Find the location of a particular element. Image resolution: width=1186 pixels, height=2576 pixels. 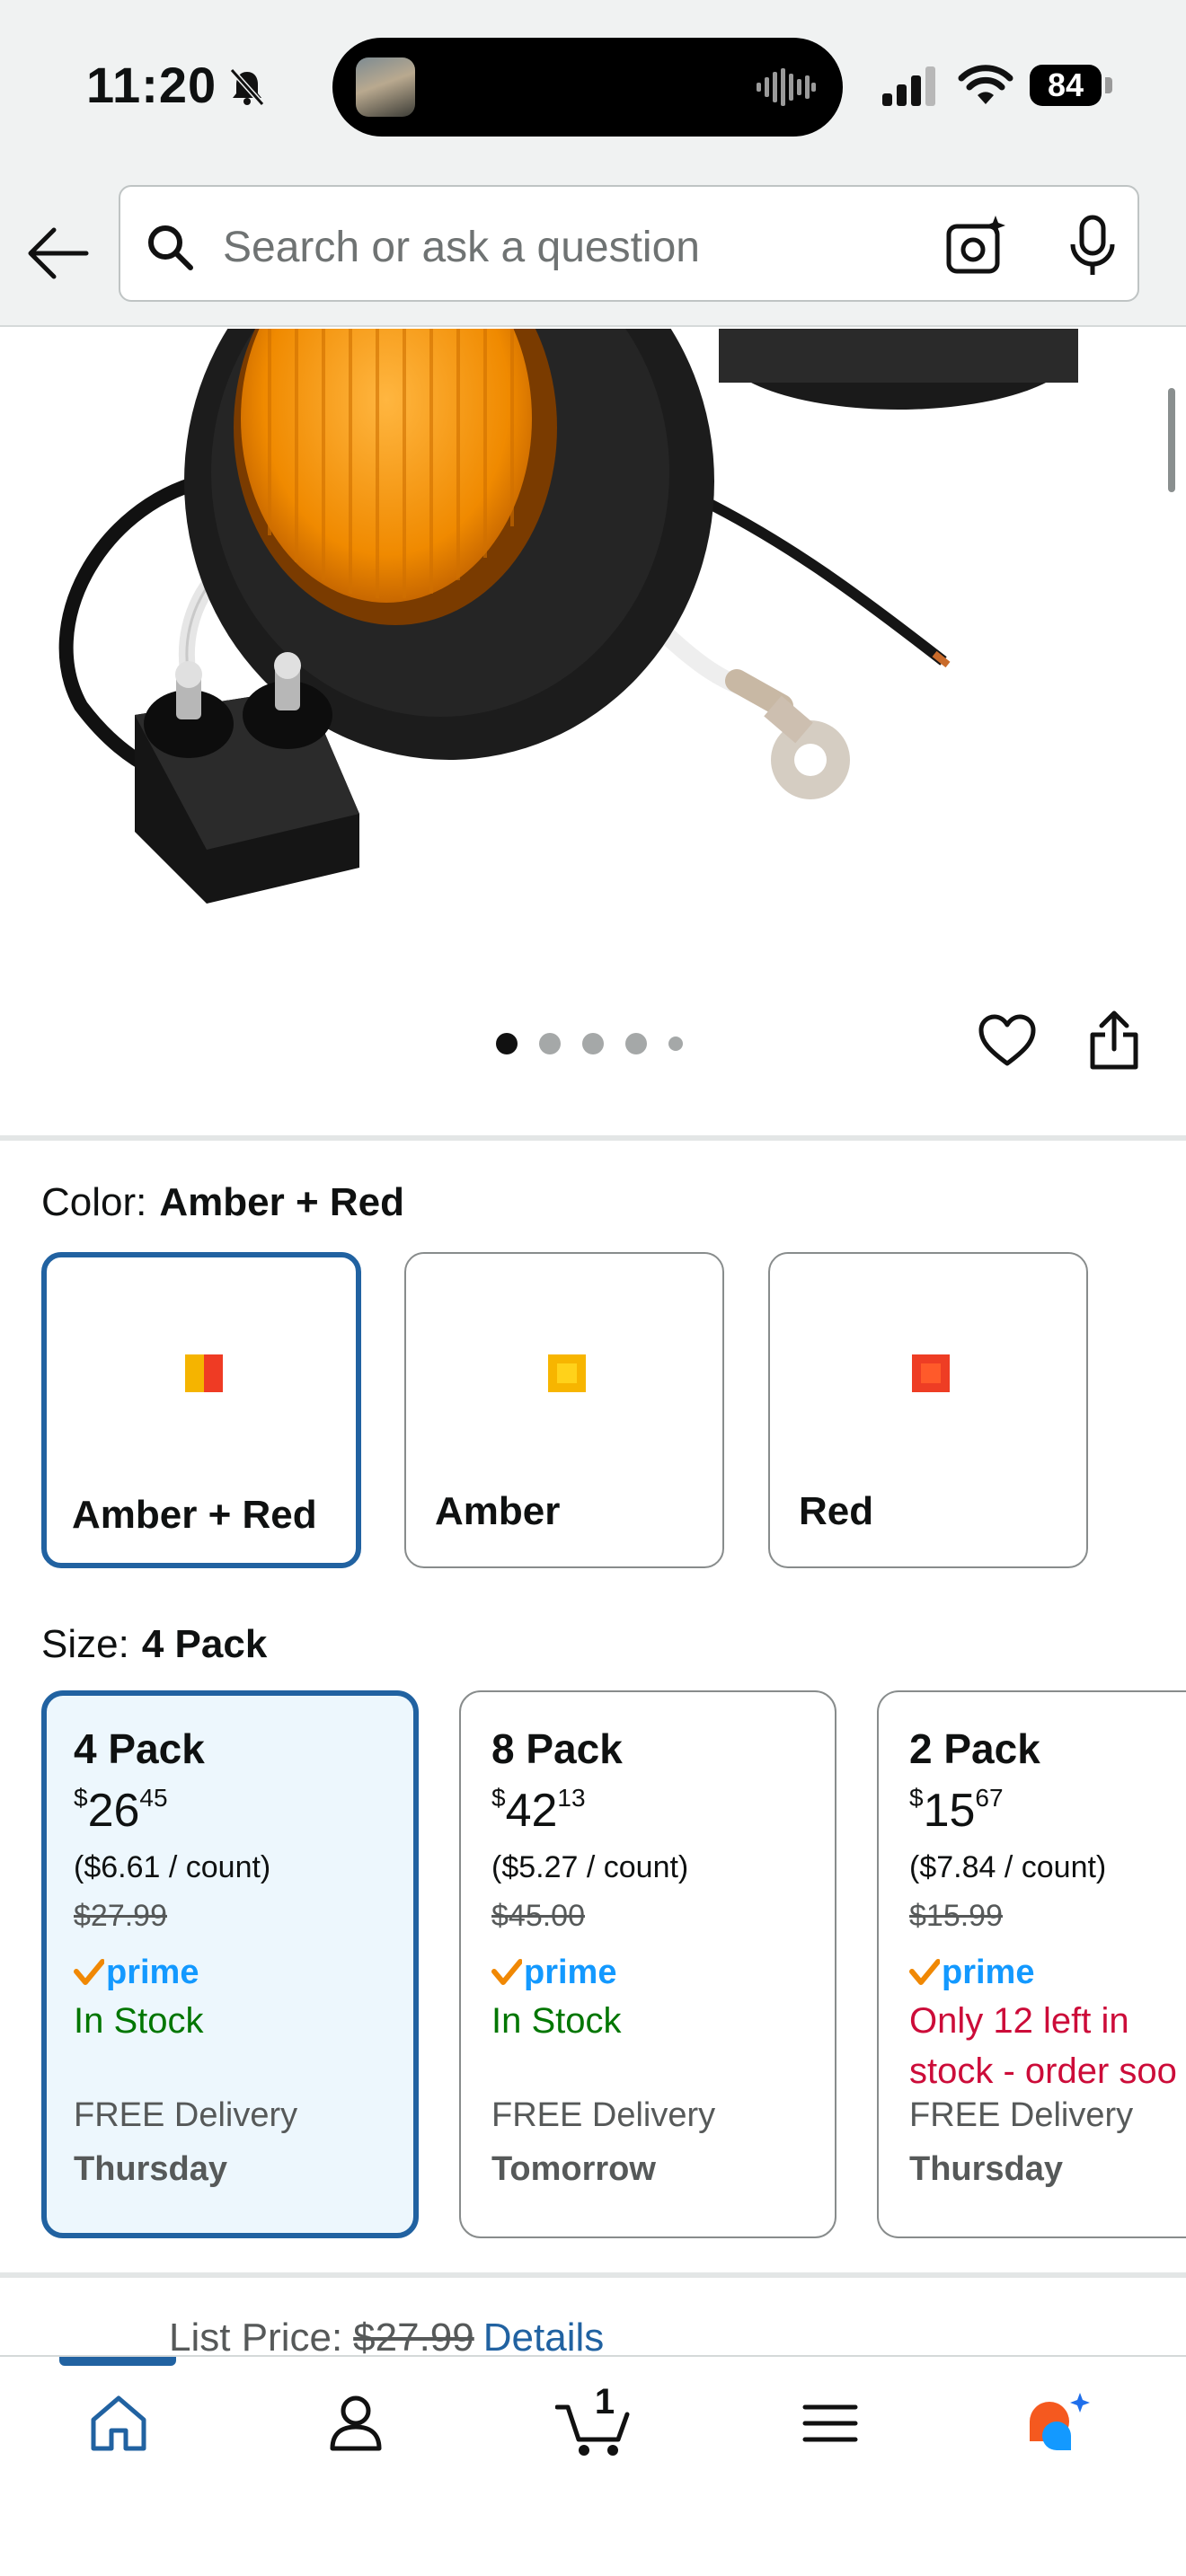

color-label: Color: Amber + Red is located at coordinates (222, 1202).